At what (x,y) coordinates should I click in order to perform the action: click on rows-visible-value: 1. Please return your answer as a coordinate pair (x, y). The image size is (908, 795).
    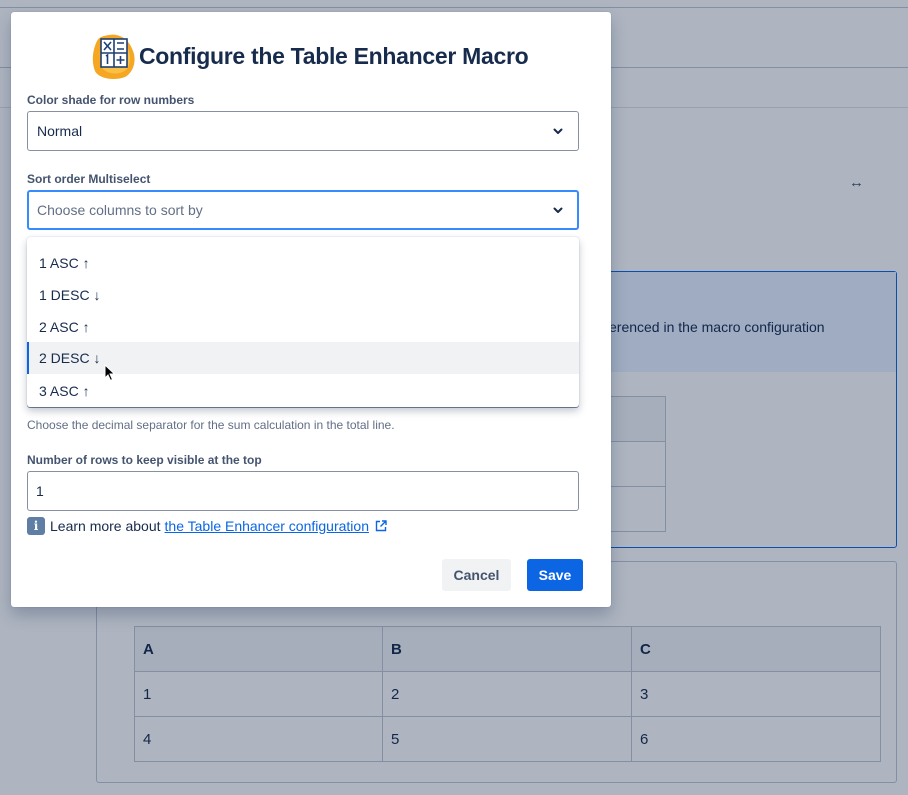
    Looking at the image, I should click on (40, 491).